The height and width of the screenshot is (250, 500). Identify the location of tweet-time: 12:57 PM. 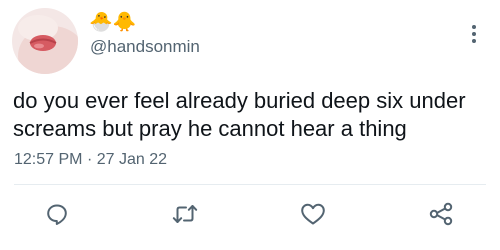
(48, 159).